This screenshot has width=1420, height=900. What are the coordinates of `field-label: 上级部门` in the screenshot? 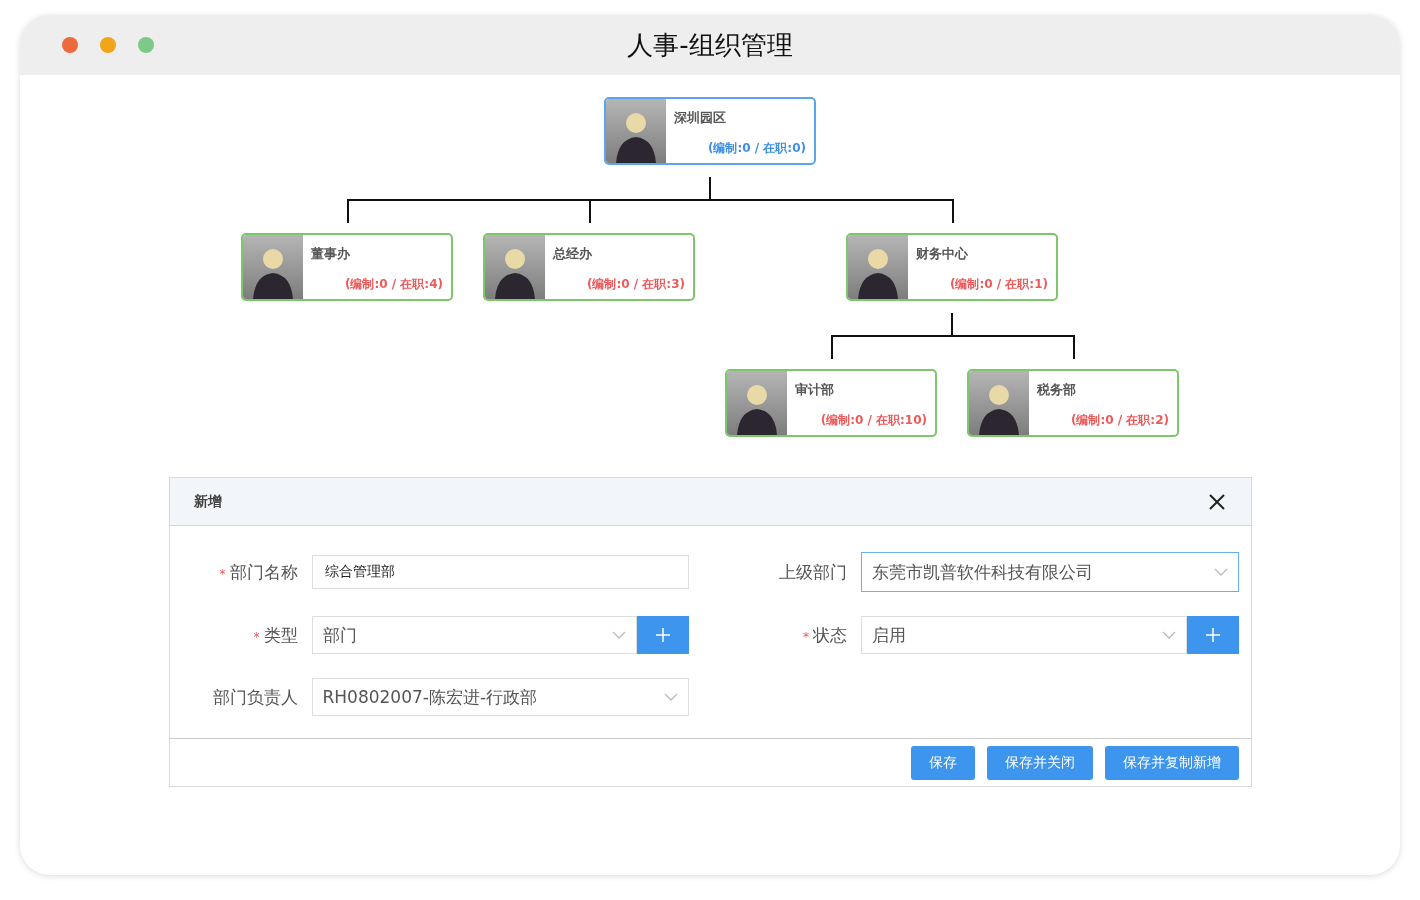 It's located at (813, 571).